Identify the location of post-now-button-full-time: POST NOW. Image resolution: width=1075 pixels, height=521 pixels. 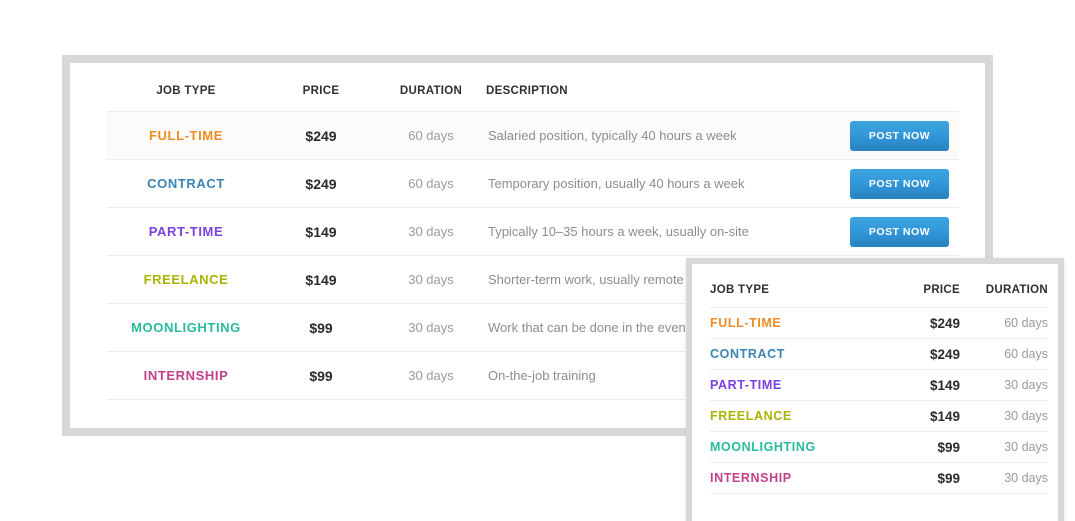
(899, 135).